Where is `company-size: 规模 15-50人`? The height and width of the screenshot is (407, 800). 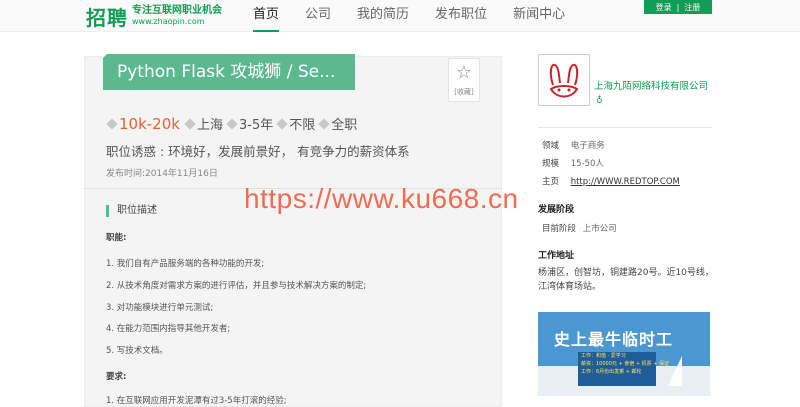
company-size: 规模 15-50人 is located at coordinates (573, 163).